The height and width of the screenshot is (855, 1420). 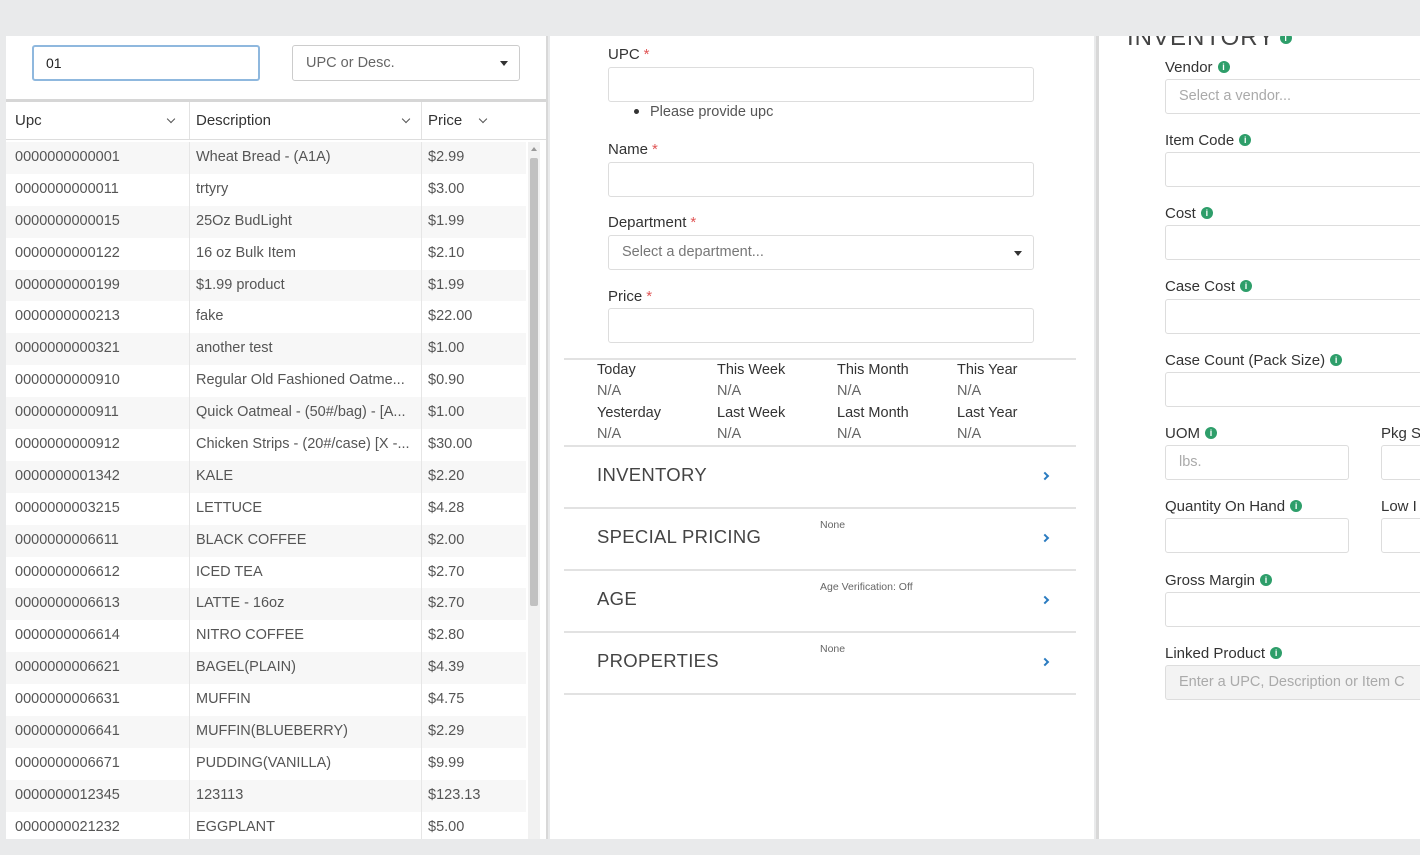 I want to click on upc-label: UPC *, so click(x=629, y=54).